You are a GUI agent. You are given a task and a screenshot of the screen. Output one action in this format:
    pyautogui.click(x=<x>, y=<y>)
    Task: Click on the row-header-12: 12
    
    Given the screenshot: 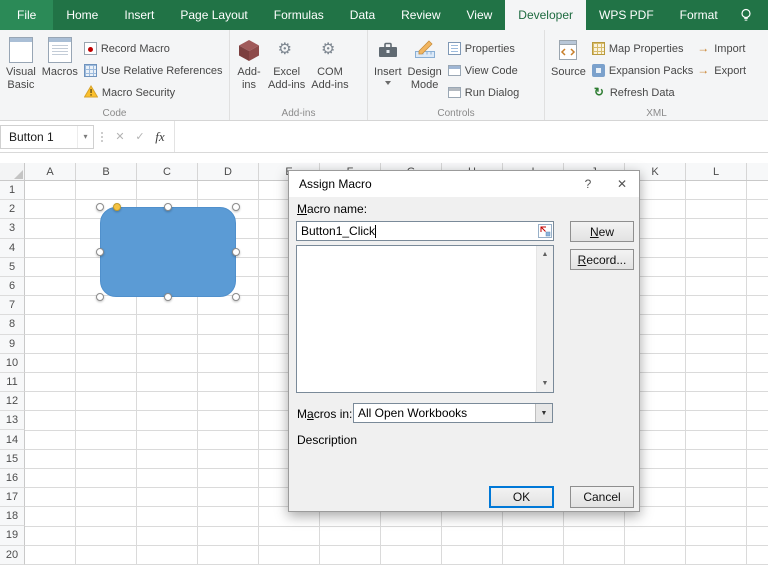 What is the action you would take?
    pyautogui.click(x=12, y=402)
    